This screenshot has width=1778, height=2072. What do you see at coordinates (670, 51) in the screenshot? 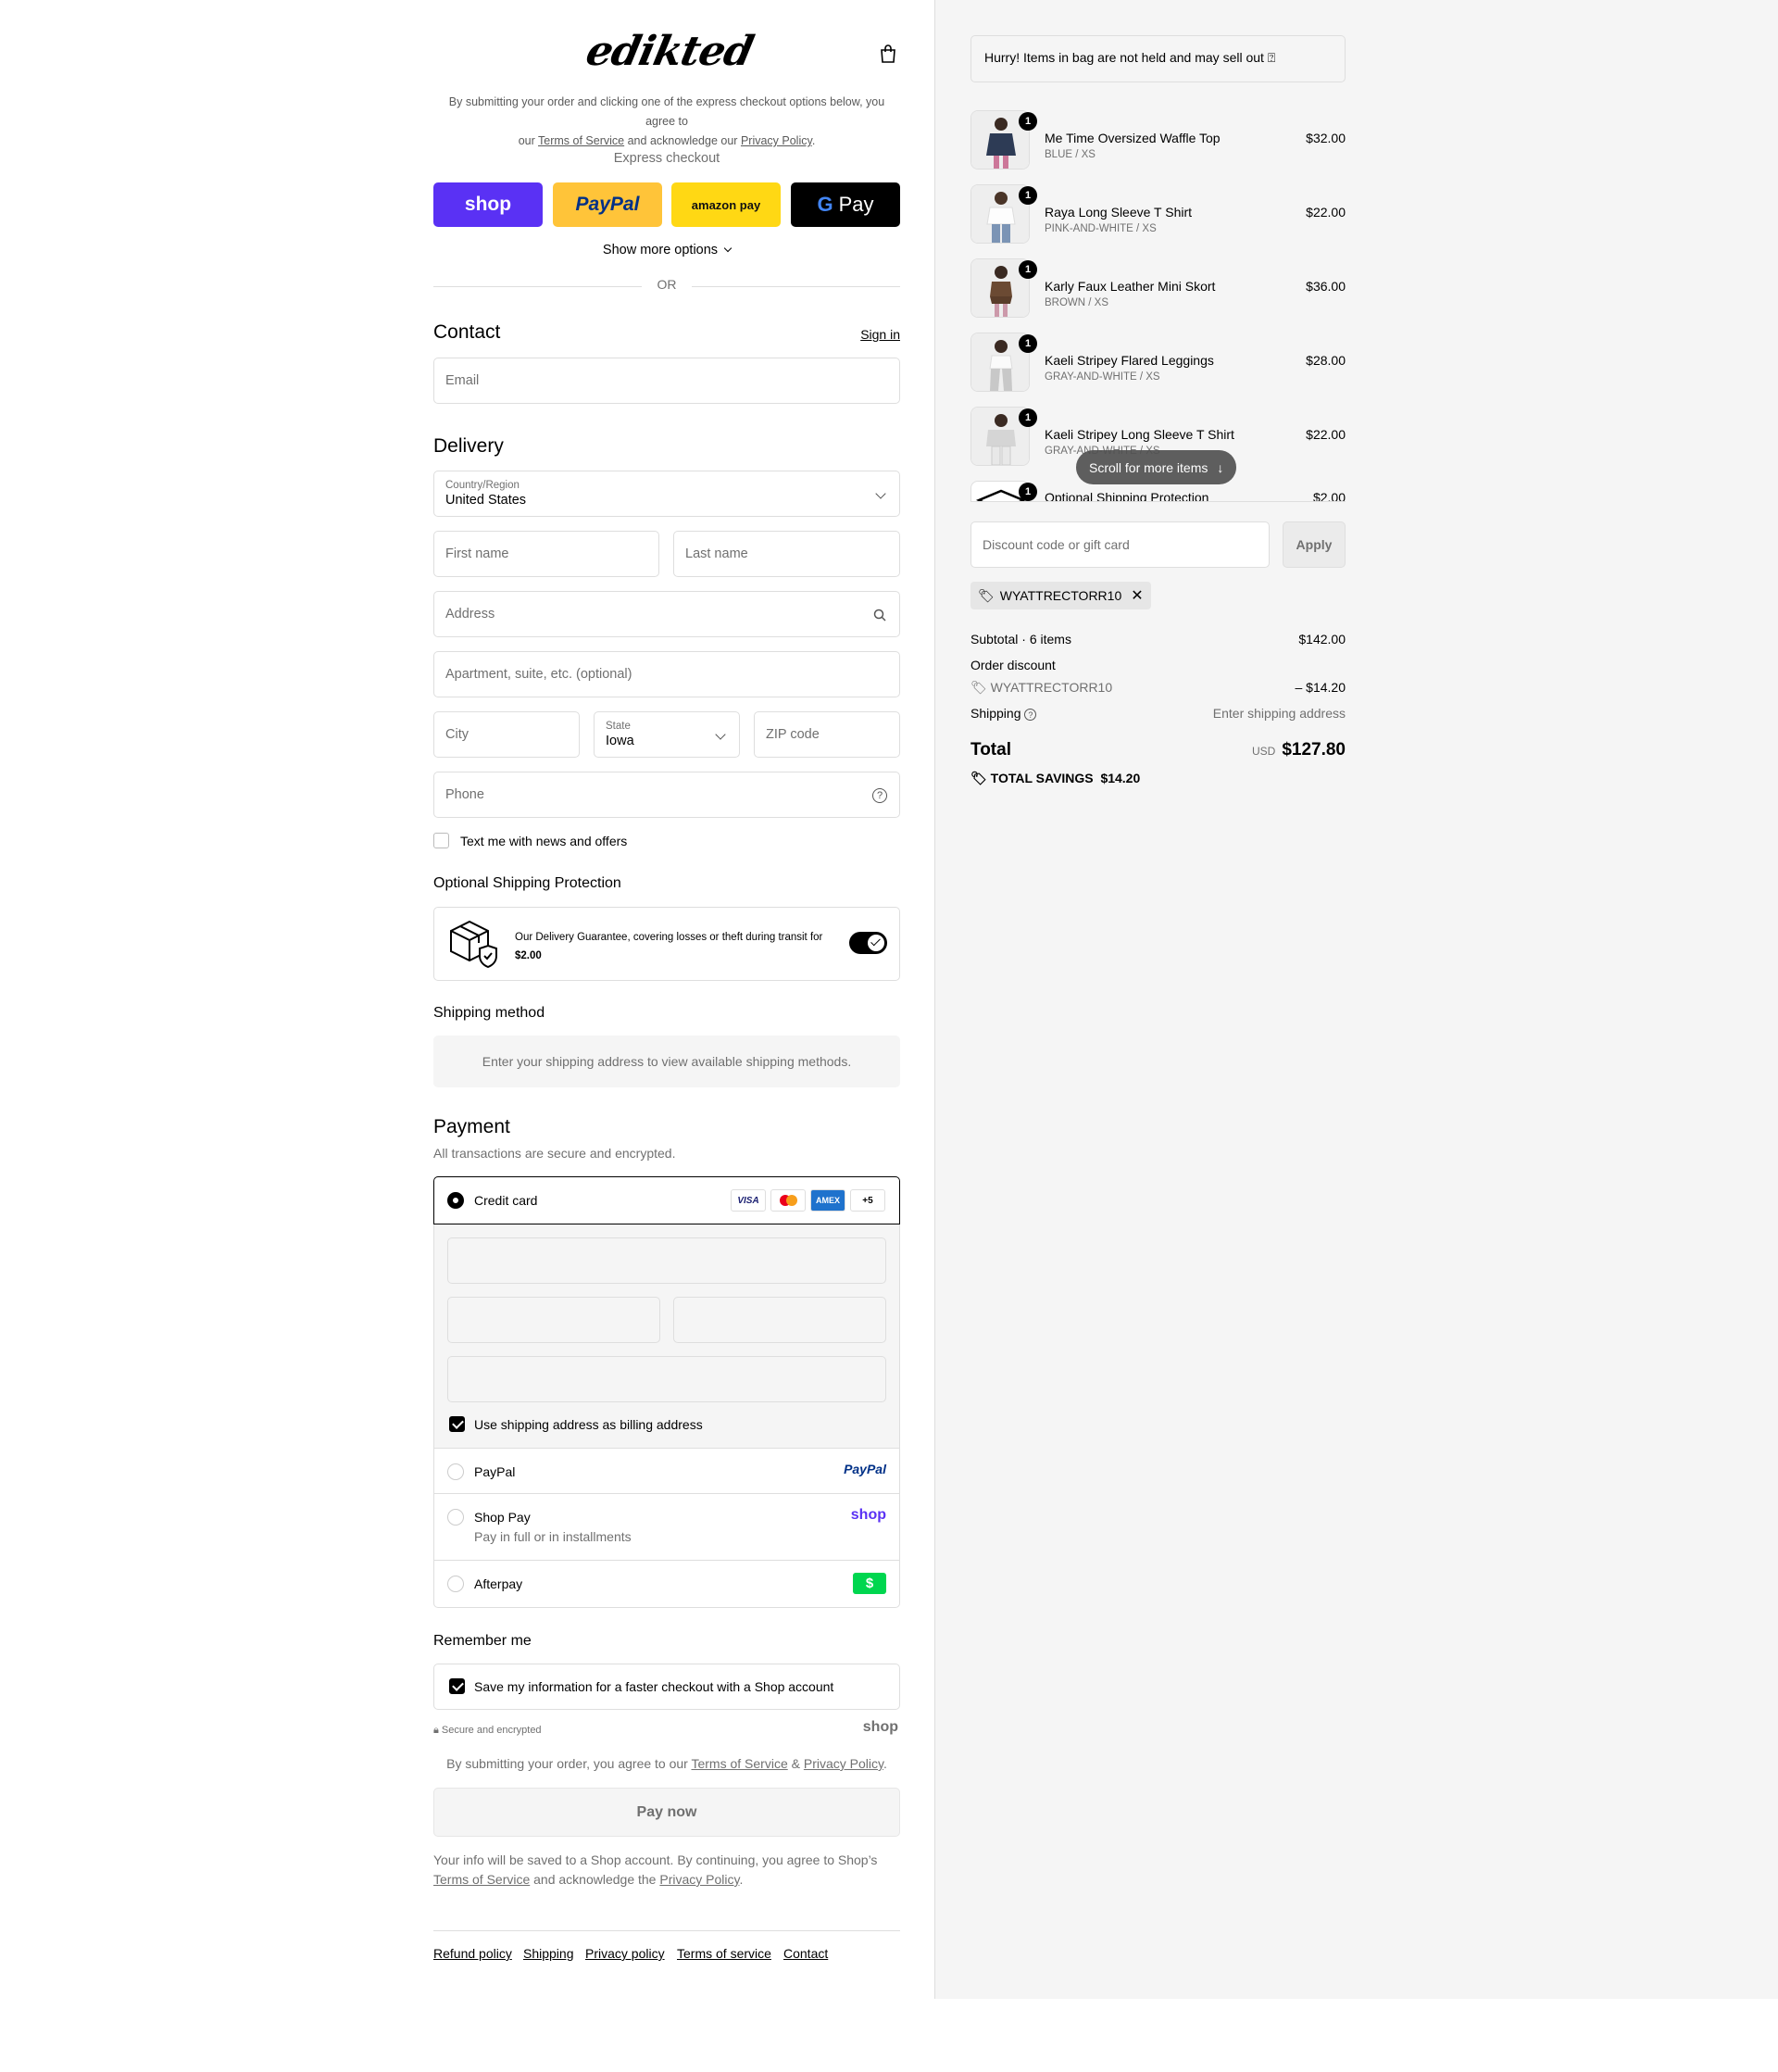
I see `store-logo: edikted` at bounding box center [670, 51].